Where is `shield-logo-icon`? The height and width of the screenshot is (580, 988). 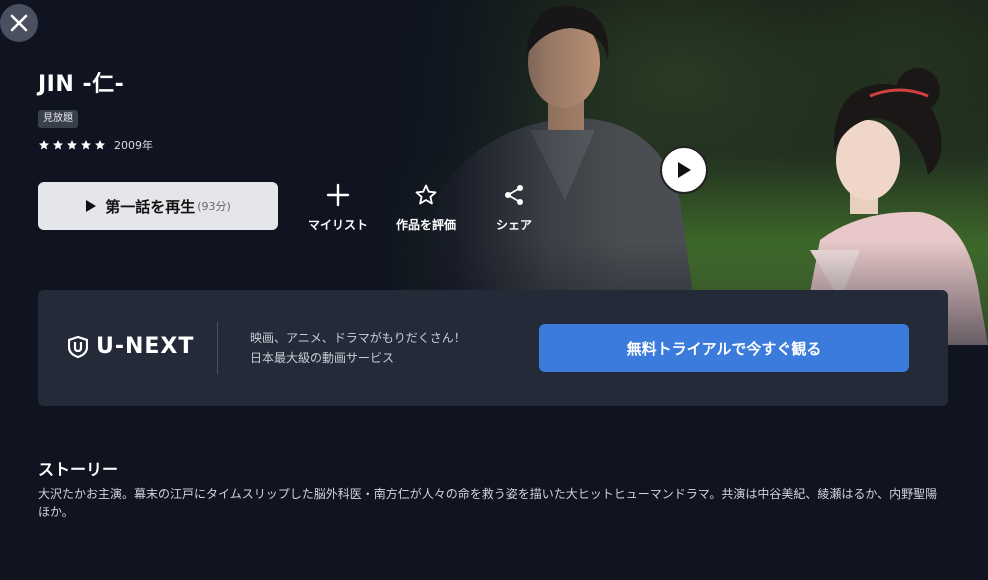
shield-logo-icon is located at coordinates (78, 346).